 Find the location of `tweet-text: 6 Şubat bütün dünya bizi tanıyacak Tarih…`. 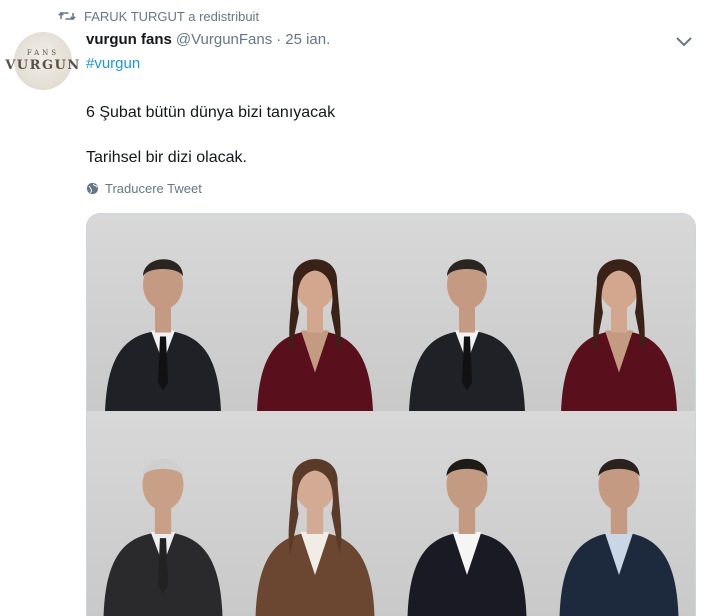

tweet-text: 6 Şubat bütün dünya bizi tanıyacak Tarih… is located at coordinates (210, 135).